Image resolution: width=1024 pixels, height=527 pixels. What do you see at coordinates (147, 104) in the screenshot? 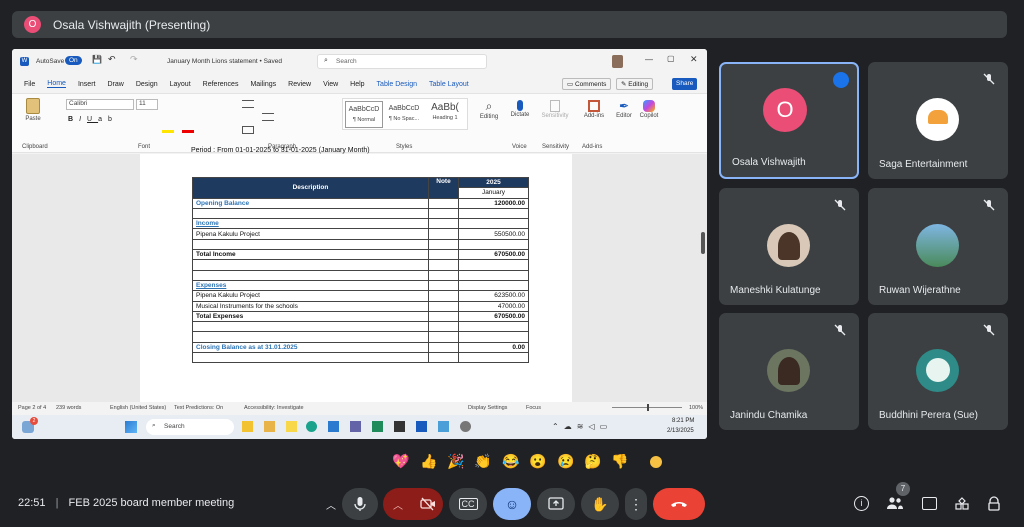
I see `font-size-select: 11` at bounding box center [147, 104].